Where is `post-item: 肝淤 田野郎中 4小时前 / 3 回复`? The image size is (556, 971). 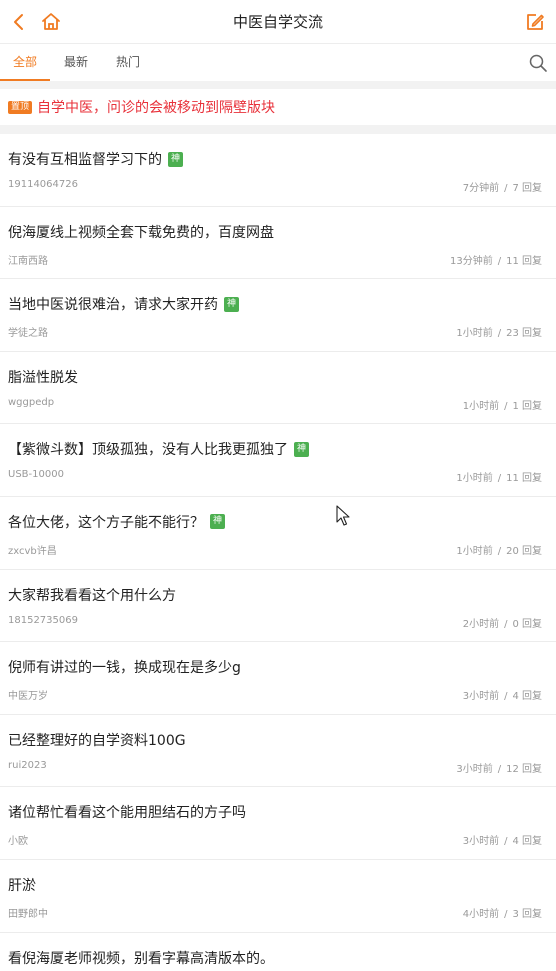 post-item: 肝淤 田野郎中 4小时前 / 3 回复 is located at coordinates (278, 896).